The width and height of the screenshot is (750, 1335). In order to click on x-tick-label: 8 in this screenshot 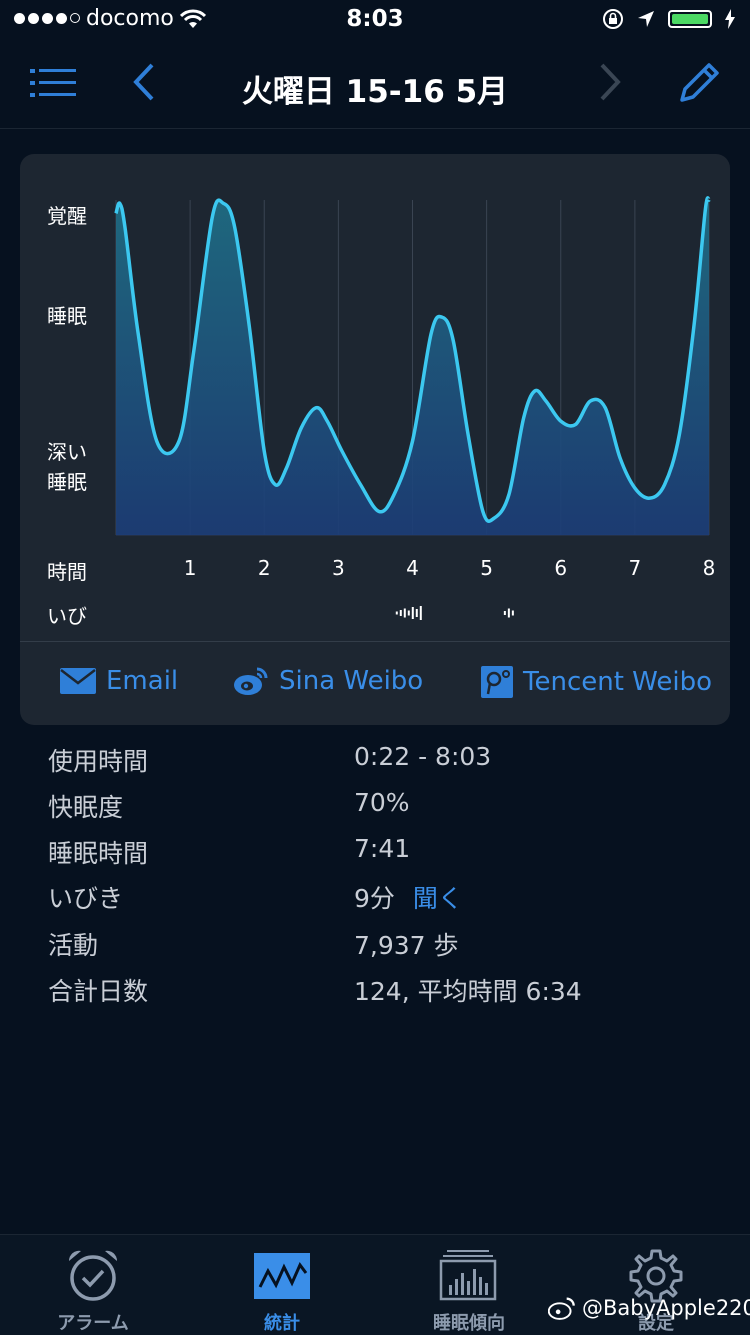, I will do `click(709, 568)`.